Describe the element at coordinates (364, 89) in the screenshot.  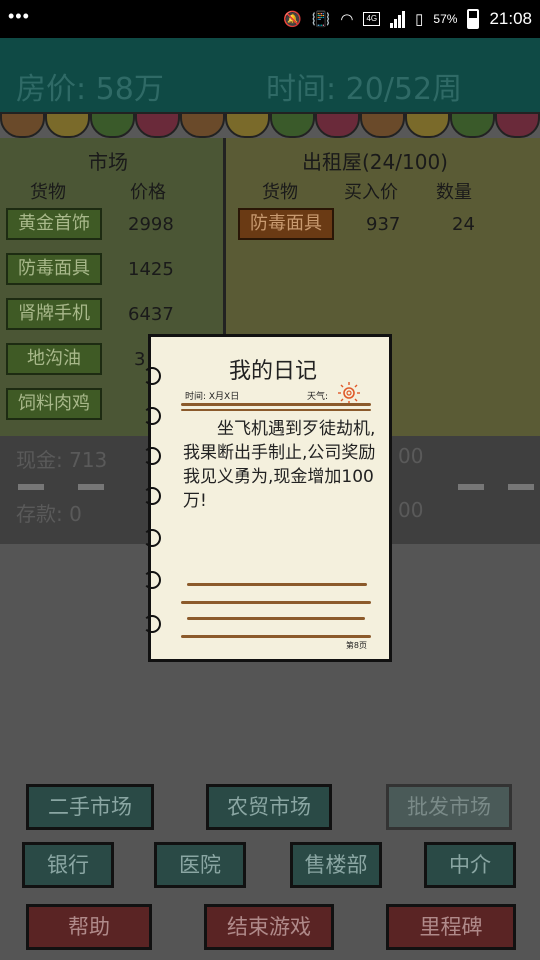
I see `week-counter: 时间: 20/52周` at that location.